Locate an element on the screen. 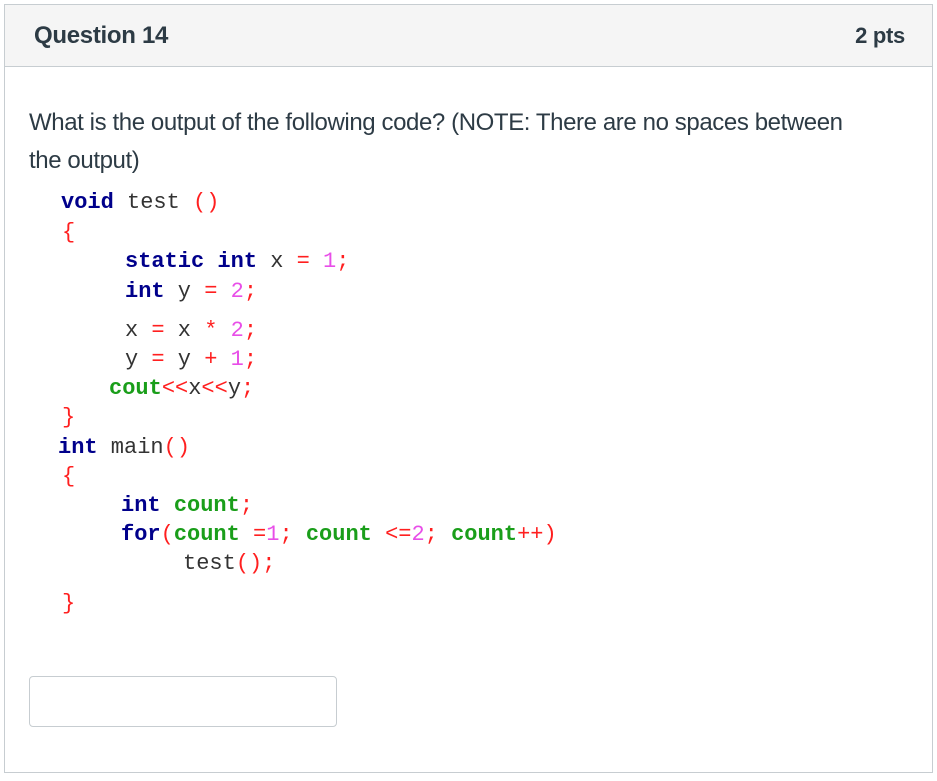 This screenshot has width=937, height=781. code-line: int y = 2; is located at coordinates (191, 292).